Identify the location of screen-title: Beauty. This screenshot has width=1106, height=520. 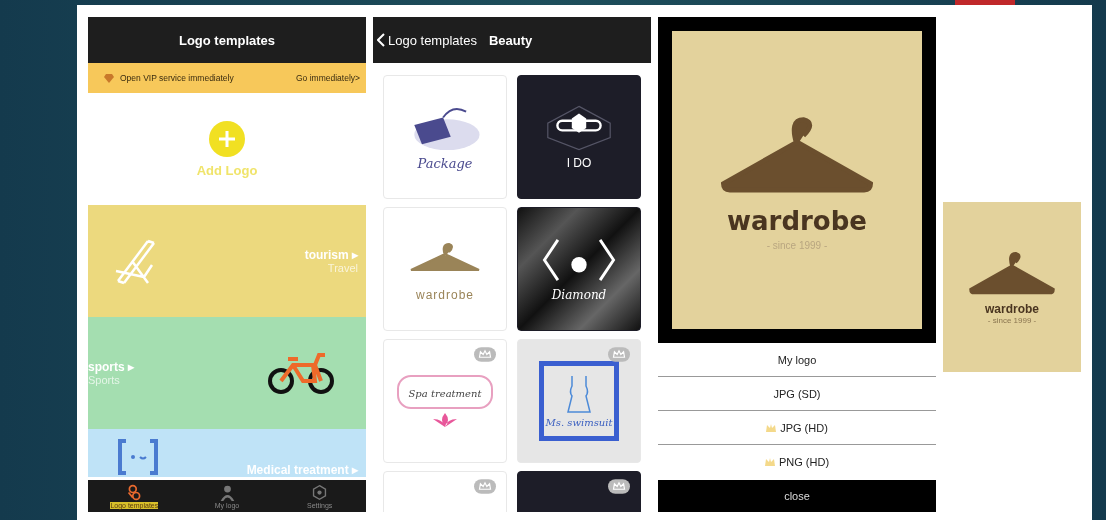
(510, 40).